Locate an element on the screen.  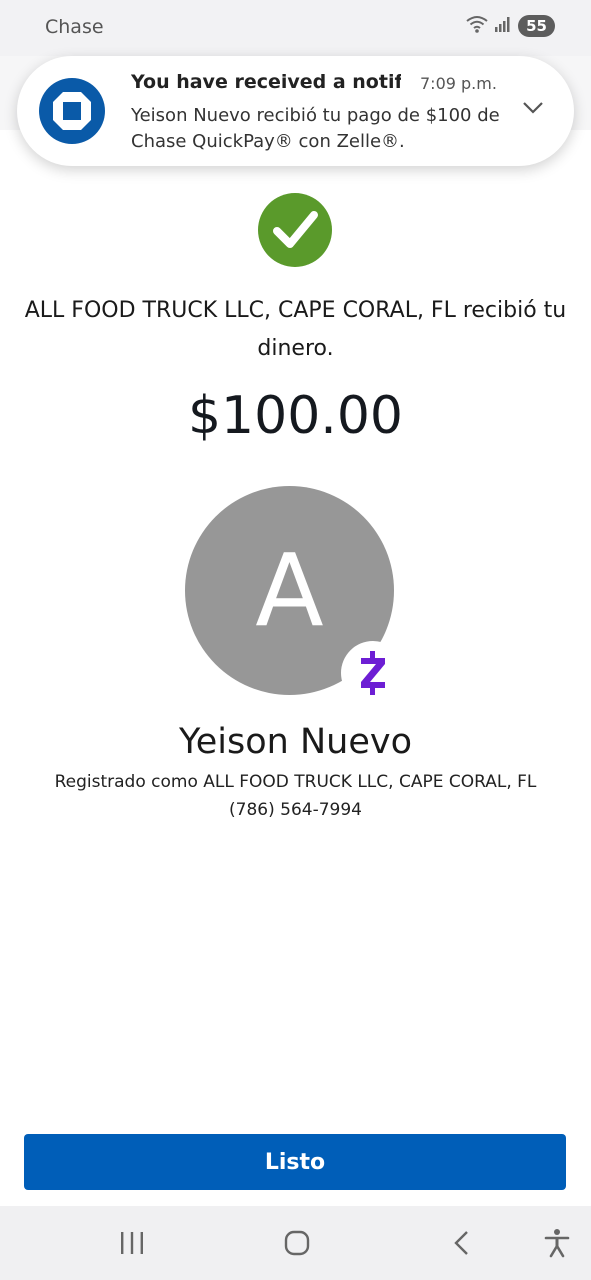
check-icon is located at coordinates (295, 230).